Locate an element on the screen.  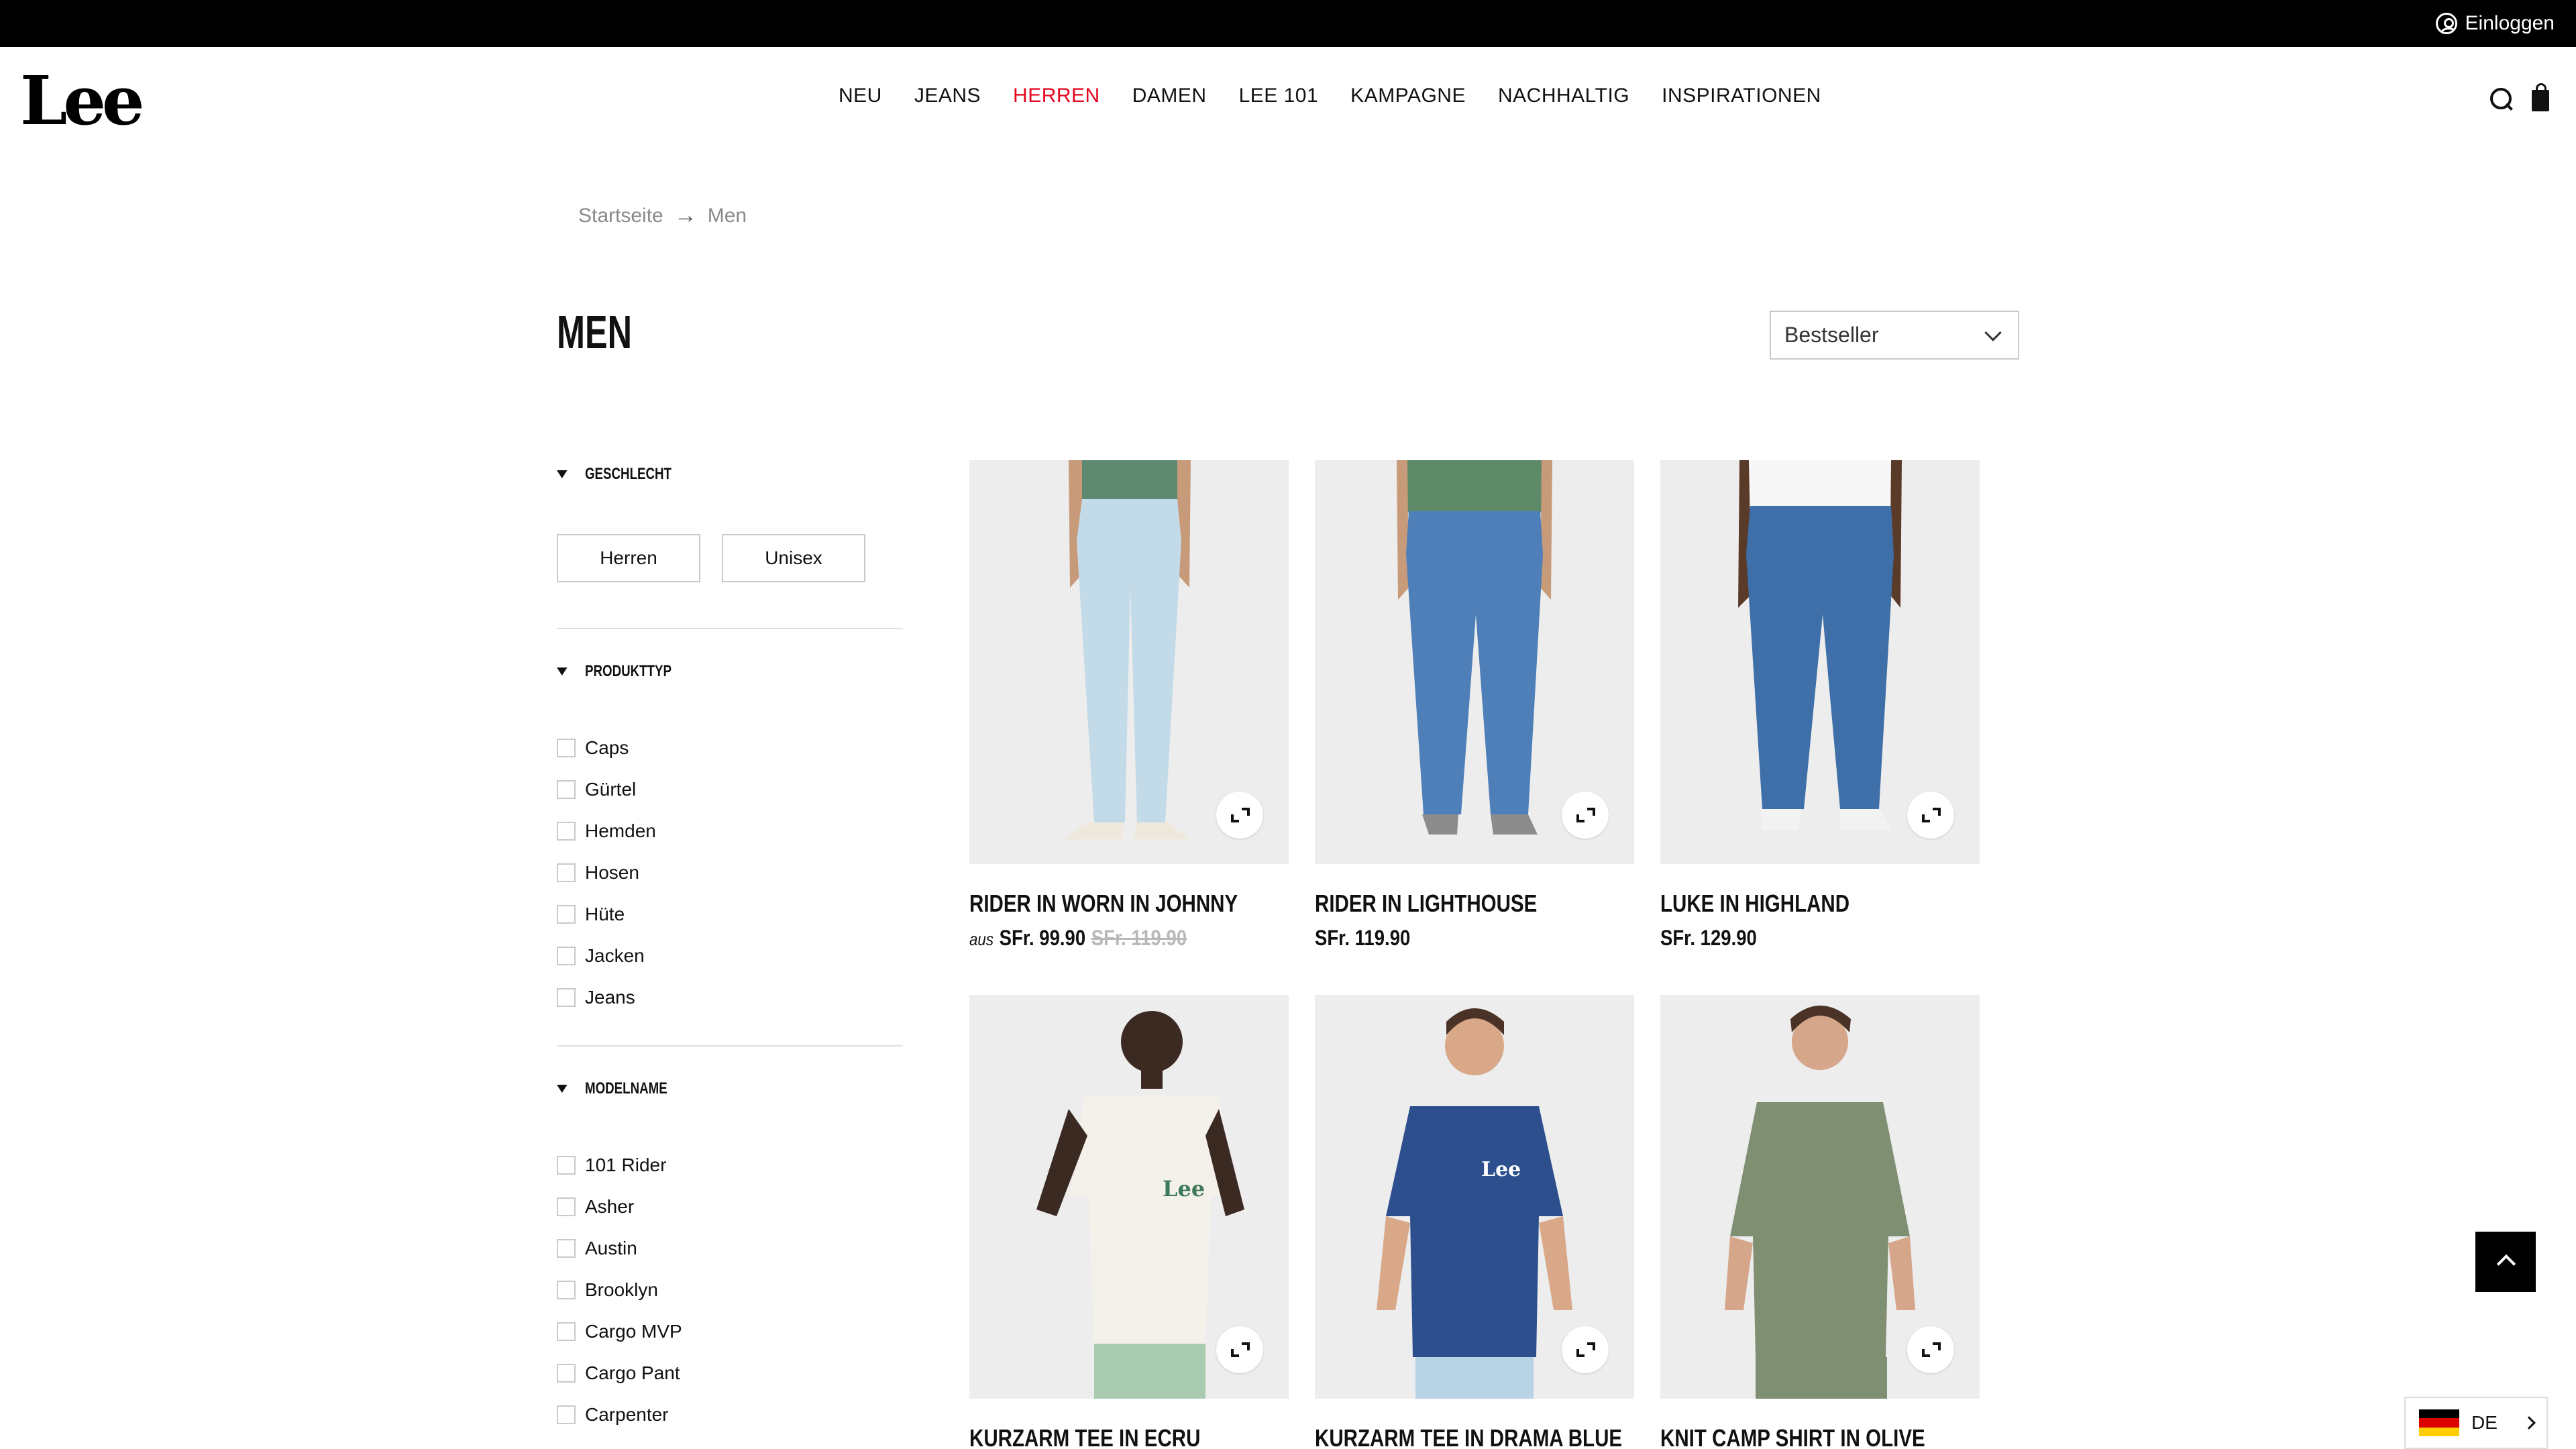
caret-down-icon is located at coordinates (562, 474).